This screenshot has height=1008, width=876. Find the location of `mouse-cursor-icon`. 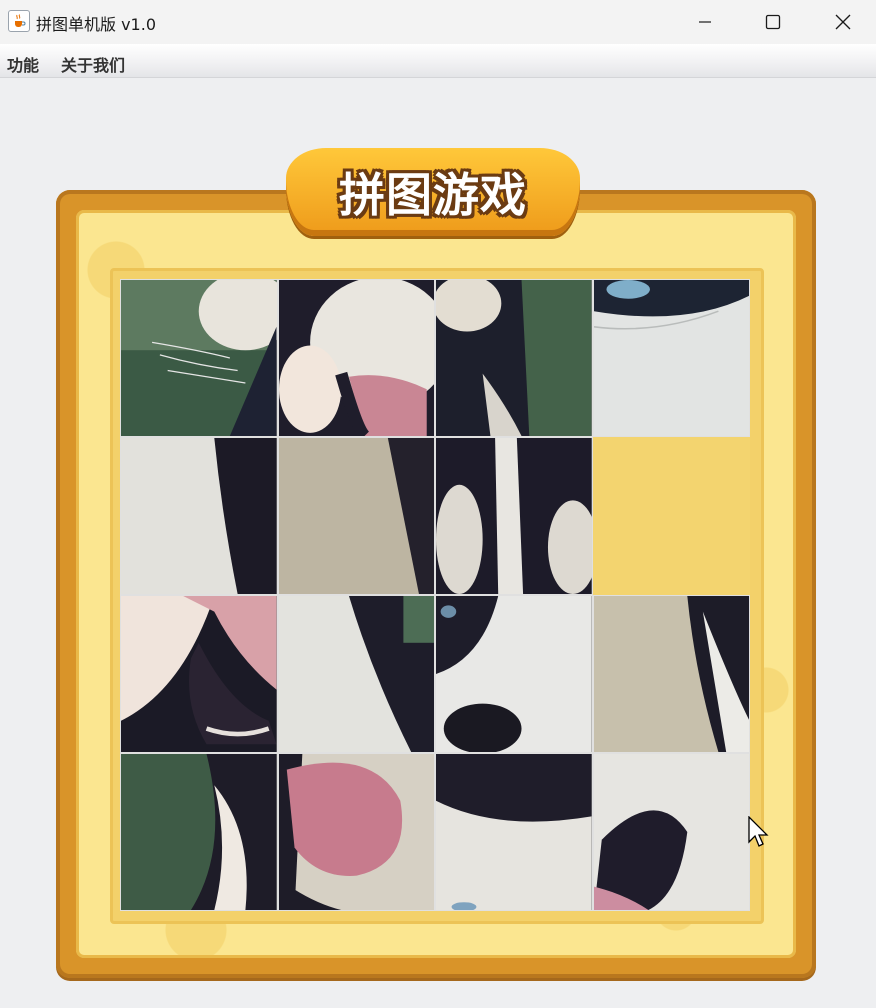

mouse-cursor-icon is located at coordinates (758, 831).